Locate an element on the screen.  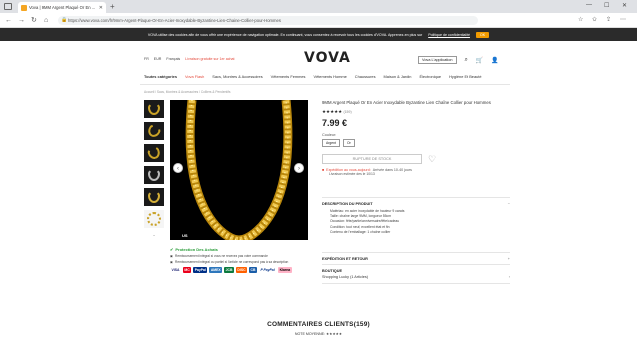
rating: ★★★★★ (159) is located at coordinates (417, 112).